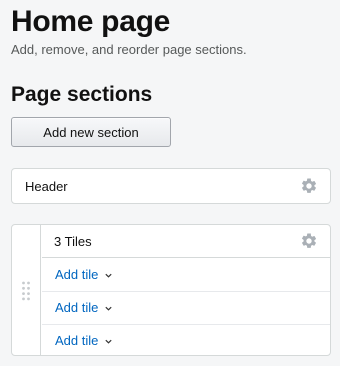  Describe the element at coordinates (91, 132) in the screenshot. I see `add-new-section-button: Add new section` at that location.